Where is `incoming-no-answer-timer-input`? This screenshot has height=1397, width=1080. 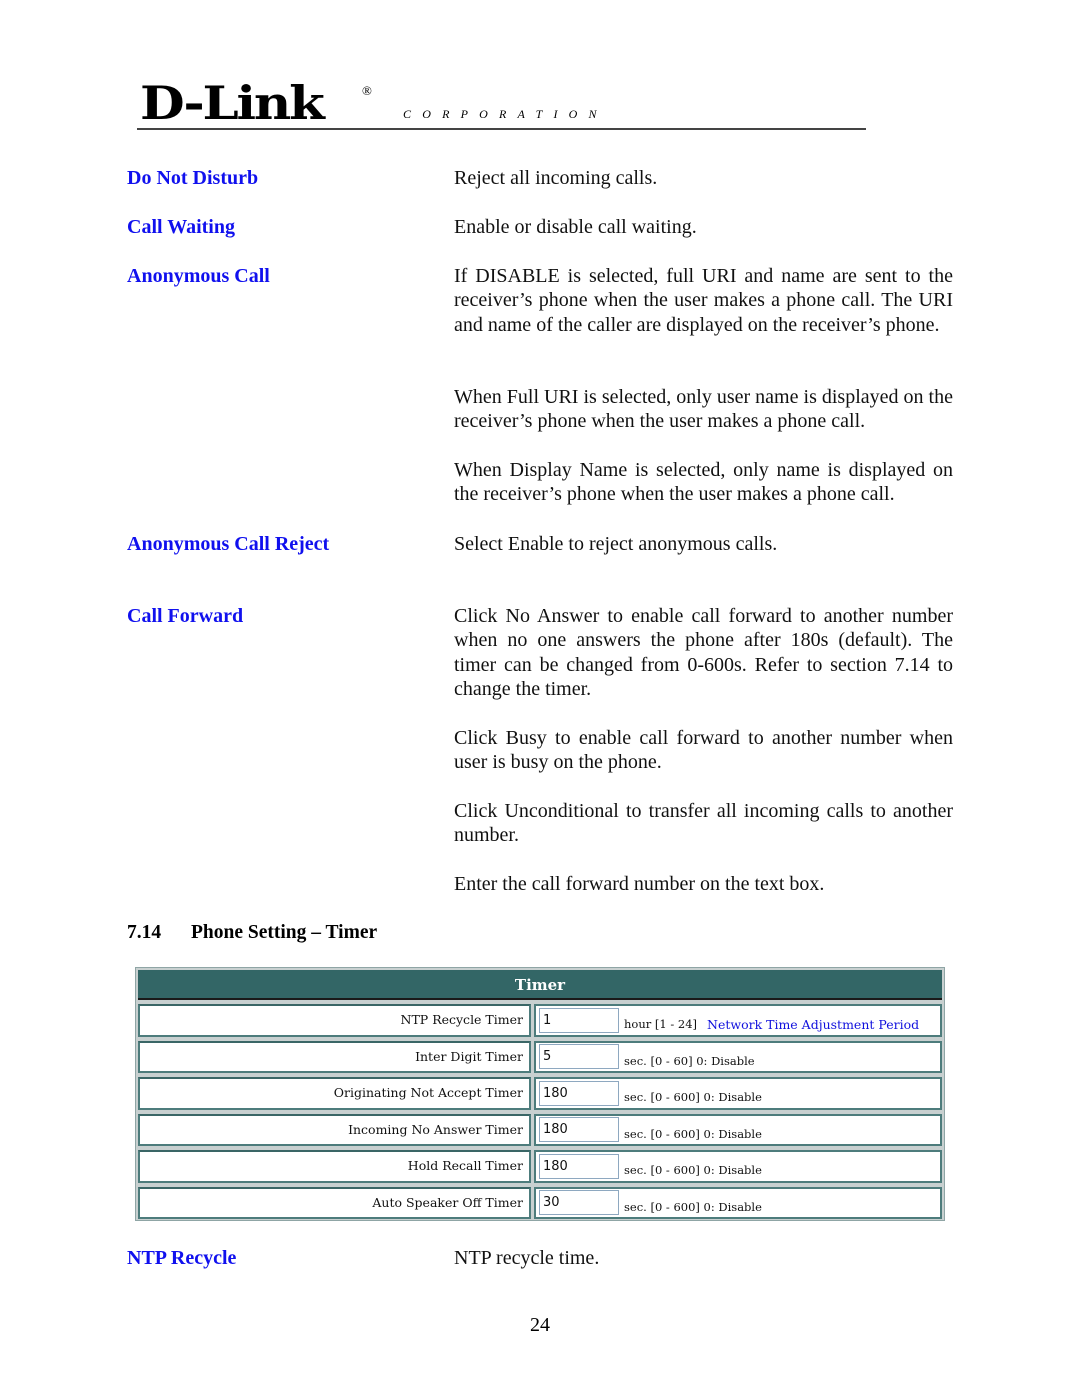 incoming-no-answer-timer-input is located at coordinates (579, 1130).